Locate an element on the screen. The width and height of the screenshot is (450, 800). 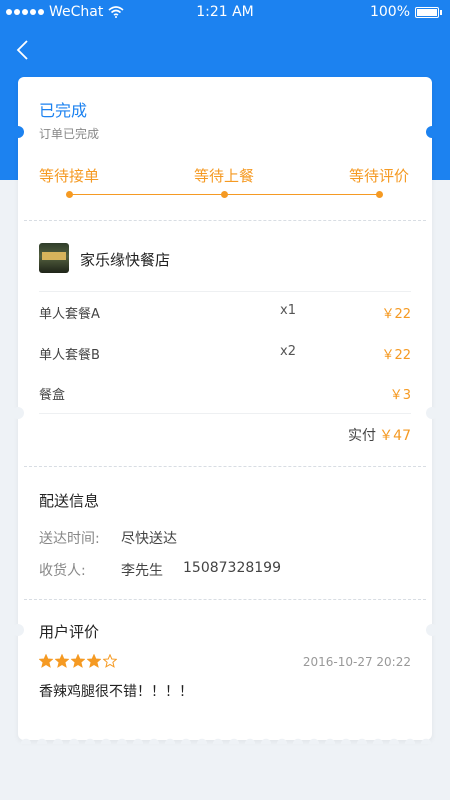
paid-label: 实付 is located at coordinates (362, 436).